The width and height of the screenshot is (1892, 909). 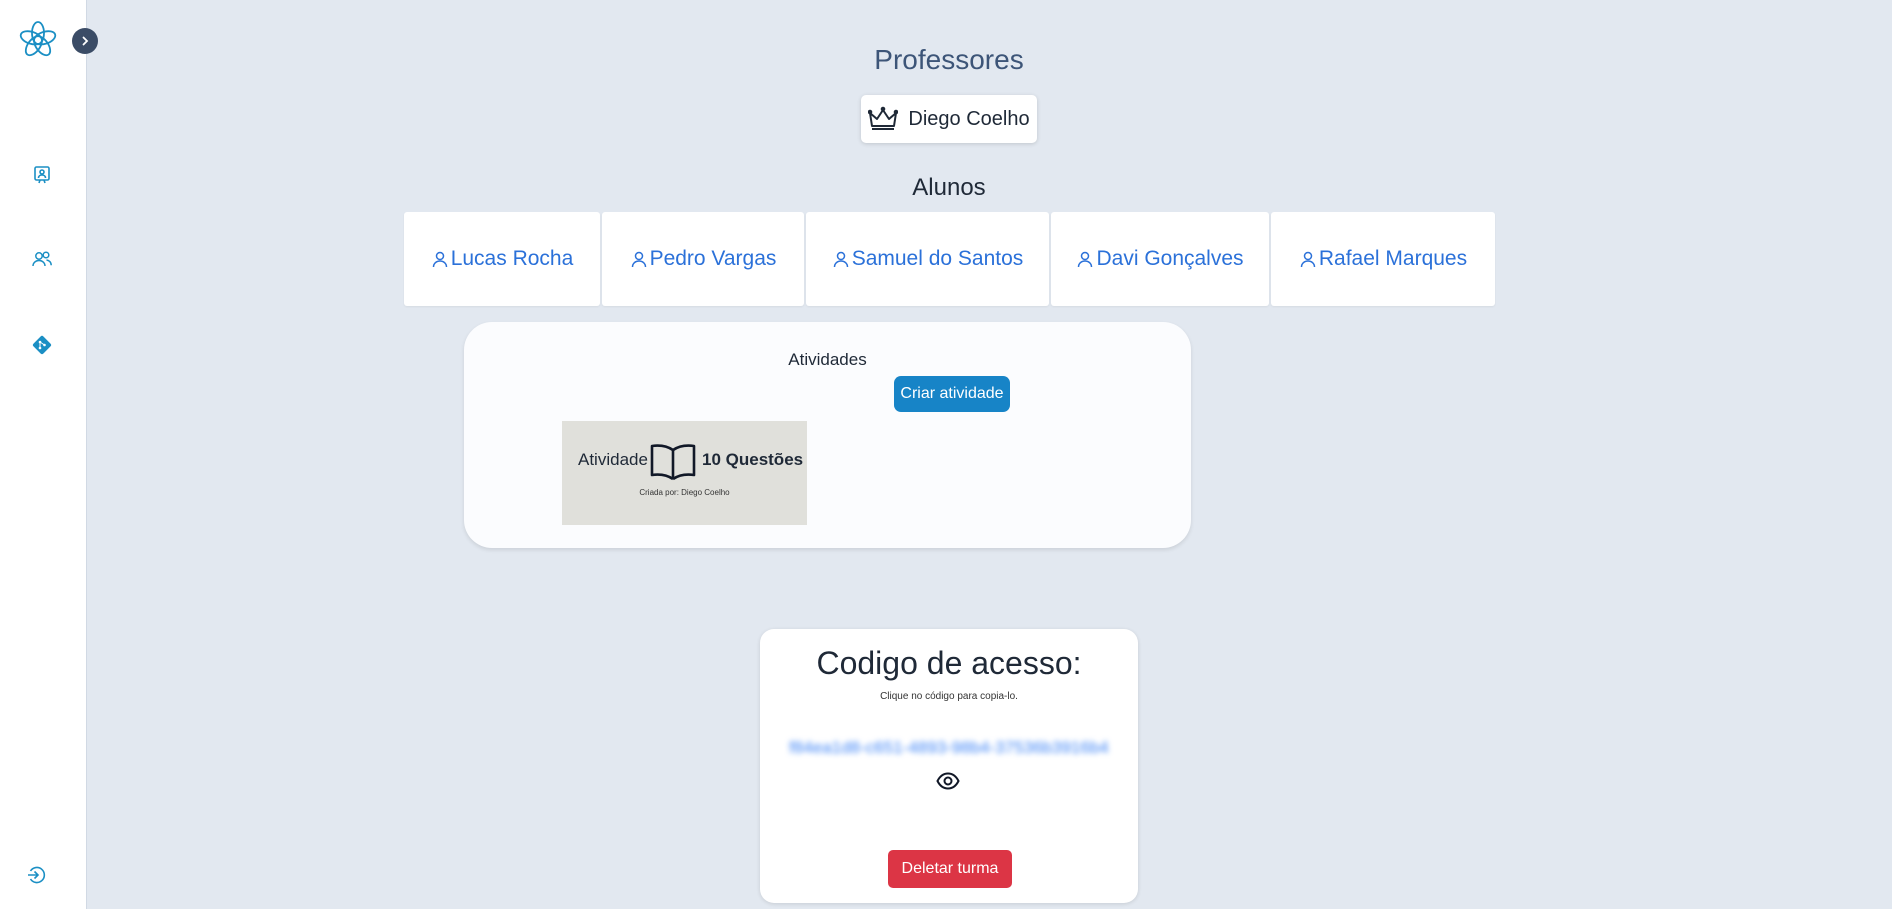 I want to click on student-item: Davi Gonçalves, so click(x=1160, y=259).